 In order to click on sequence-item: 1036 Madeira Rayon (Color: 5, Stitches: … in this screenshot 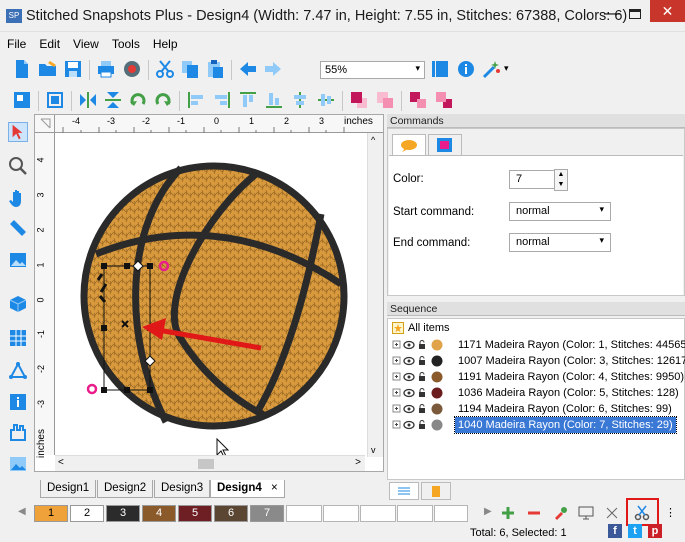, I will do `click(535, 393)`.